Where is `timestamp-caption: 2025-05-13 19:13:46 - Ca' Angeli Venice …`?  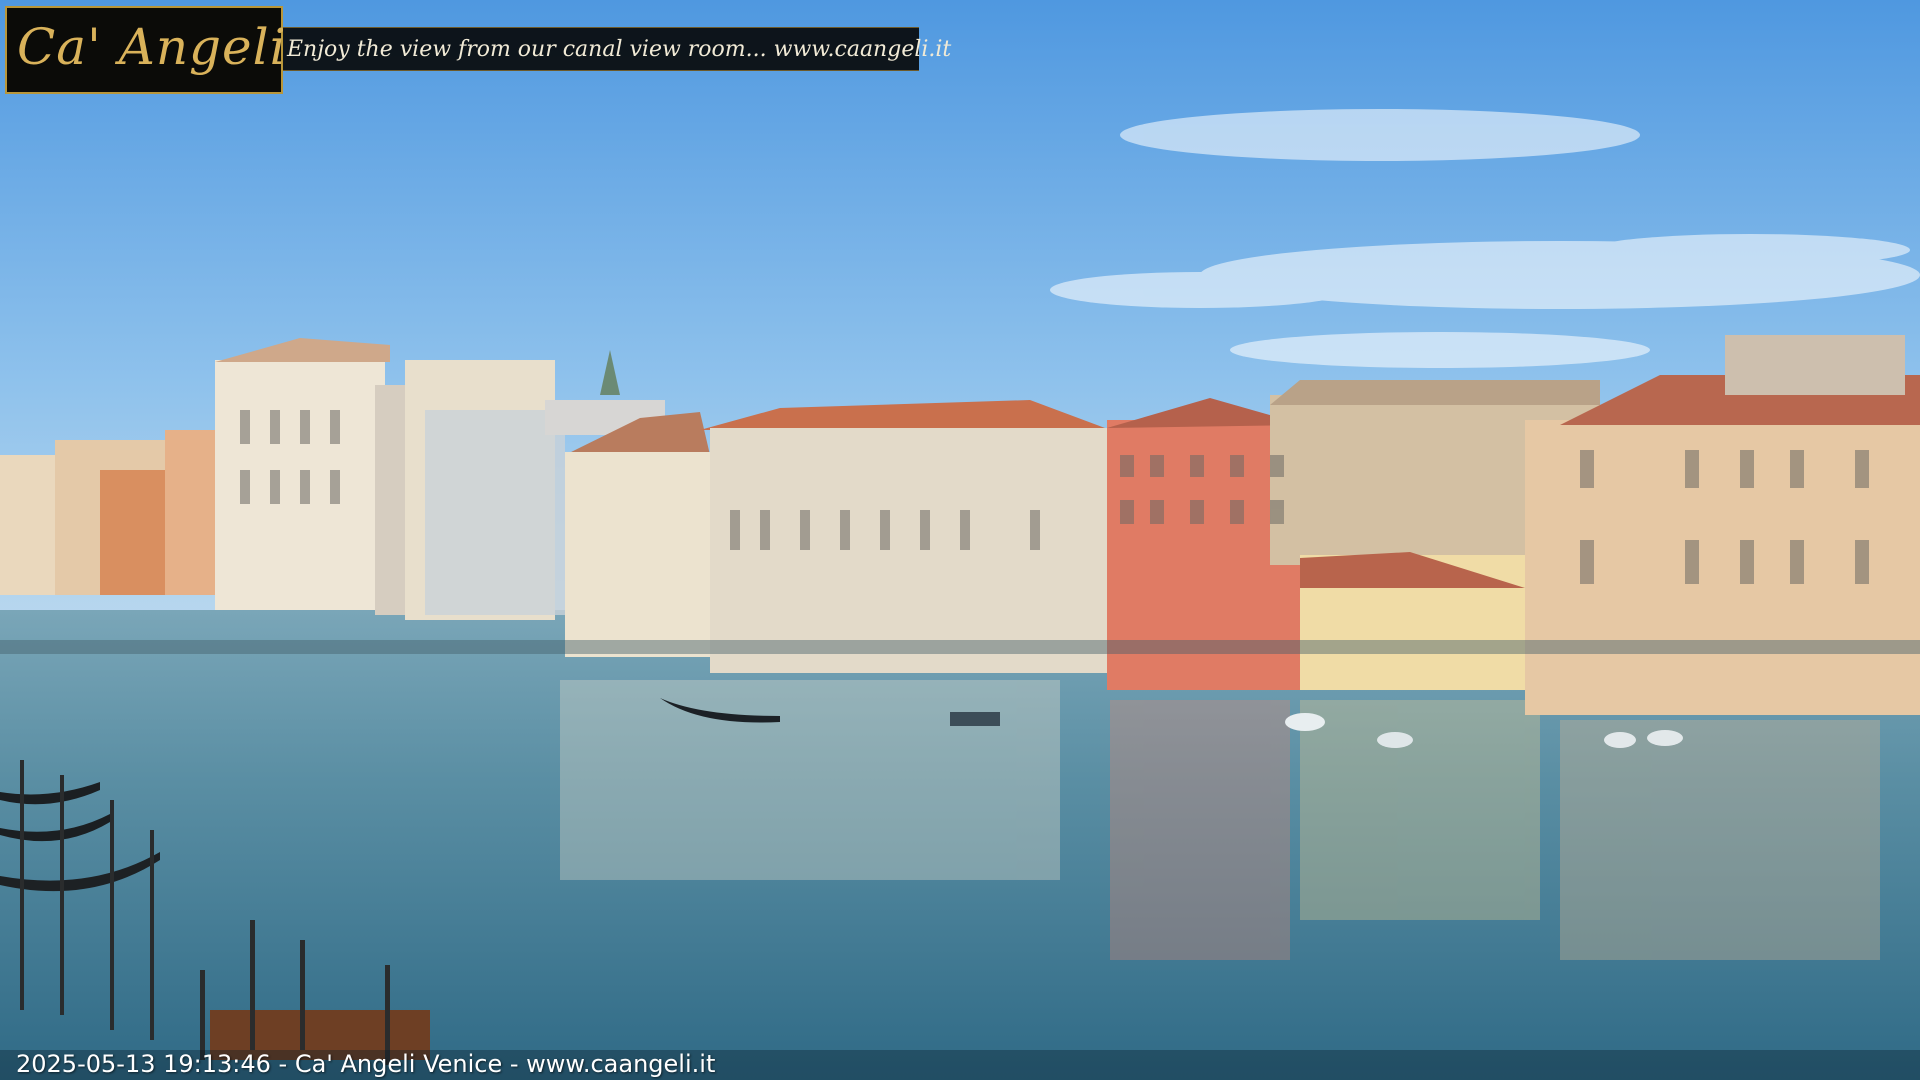
timestamp-caption: 2025-05-13 19:13:46 - Ca' Angeli Venice … is located at coordinates (366, 1064).